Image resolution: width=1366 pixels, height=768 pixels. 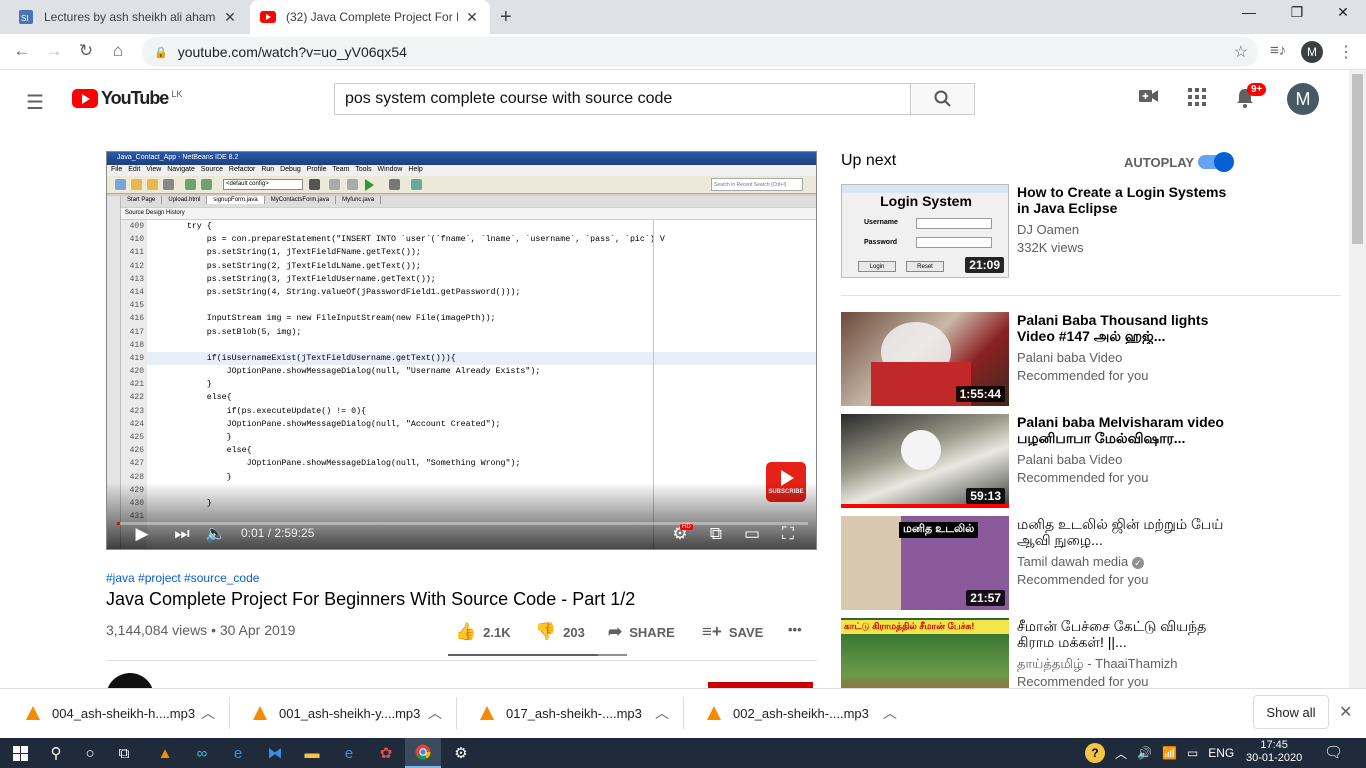 I want to click on close-downloads-icon: ✕, so click(x=1345, y=712).